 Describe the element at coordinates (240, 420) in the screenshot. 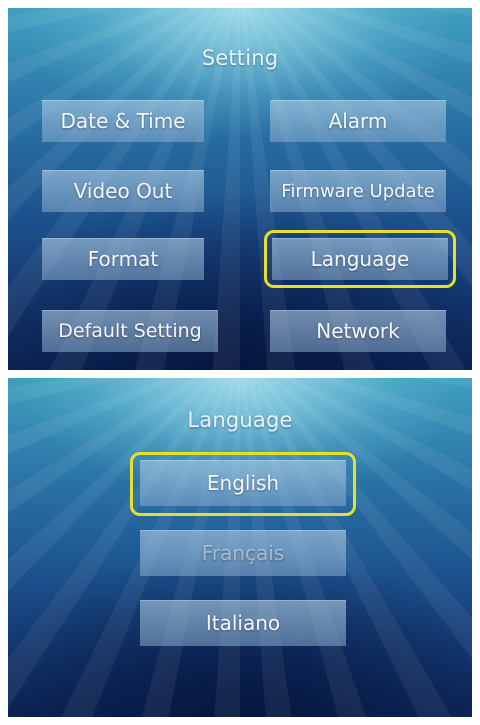

I see `language-title: Language` at that location.